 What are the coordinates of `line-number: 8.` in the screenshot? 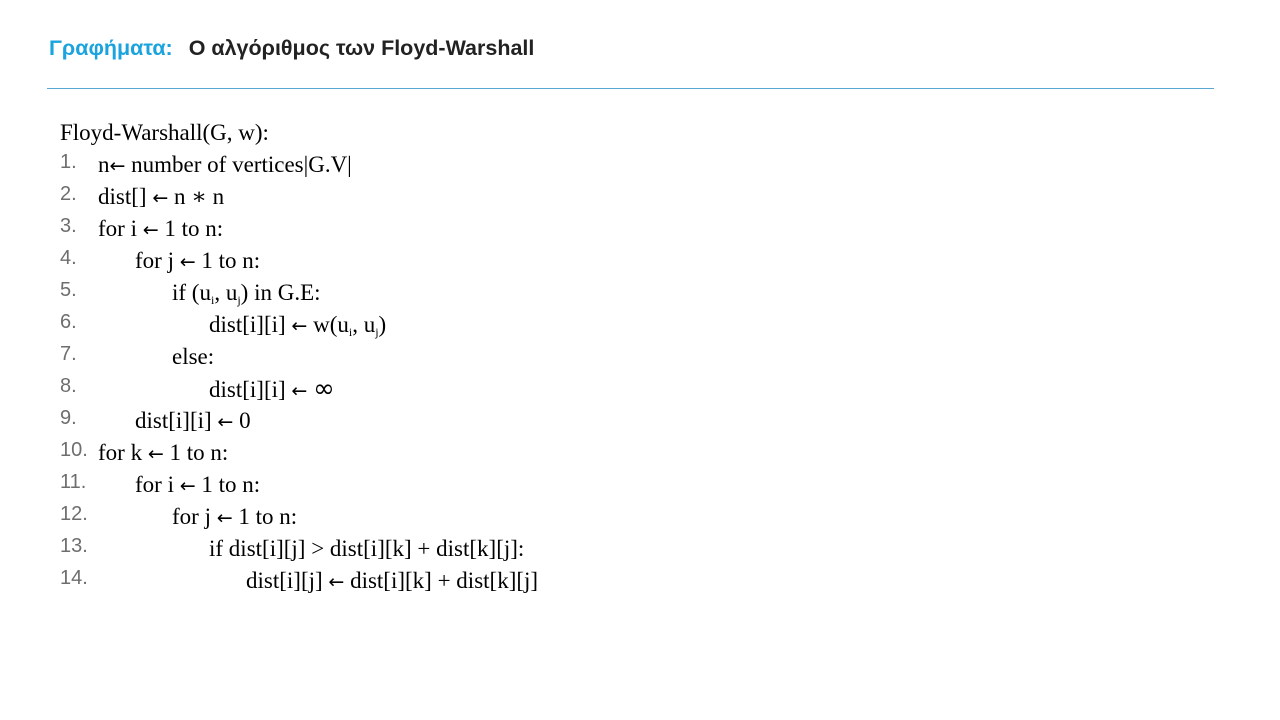 It's located at (68, 386).